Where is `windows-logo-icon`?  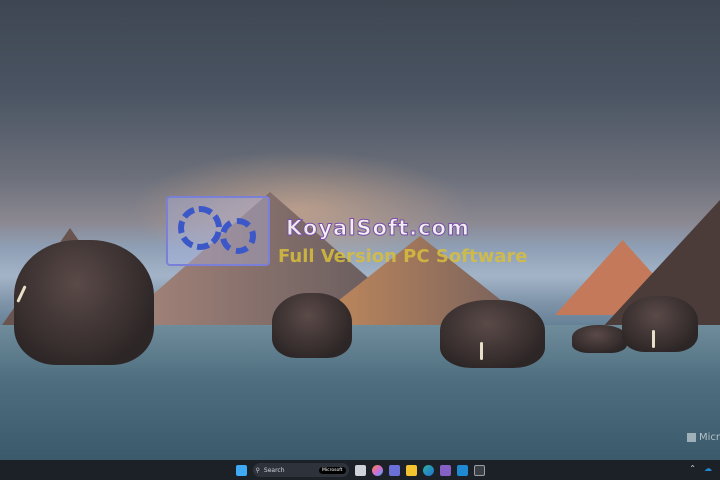 windows-logo-icon is located at coordinates (691, 437).